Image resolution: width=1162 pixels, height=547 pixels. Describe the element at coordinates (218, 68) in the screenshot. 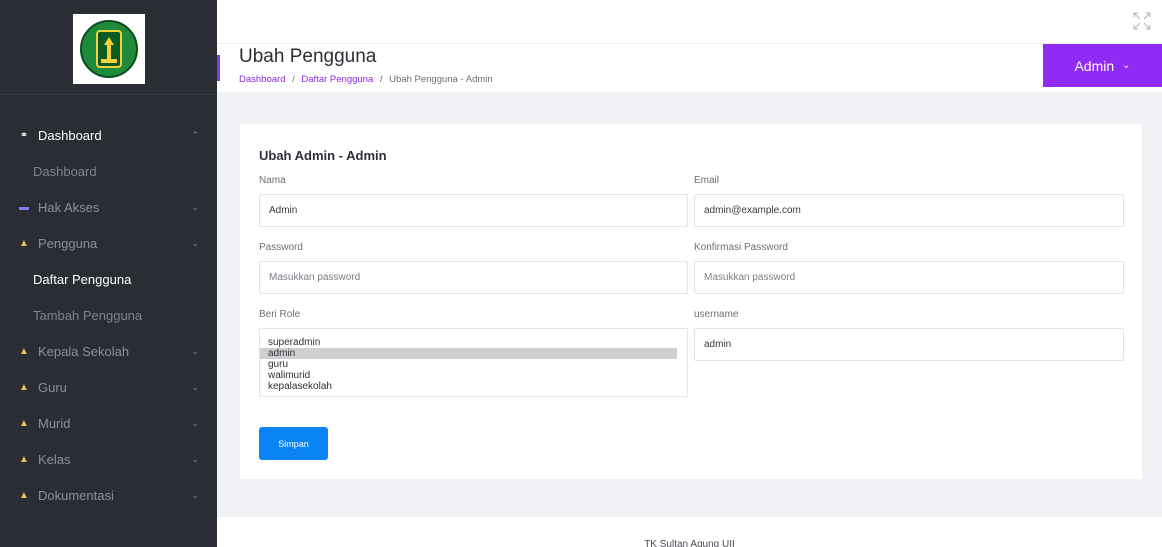

I see `header-accent-bar` at that location.